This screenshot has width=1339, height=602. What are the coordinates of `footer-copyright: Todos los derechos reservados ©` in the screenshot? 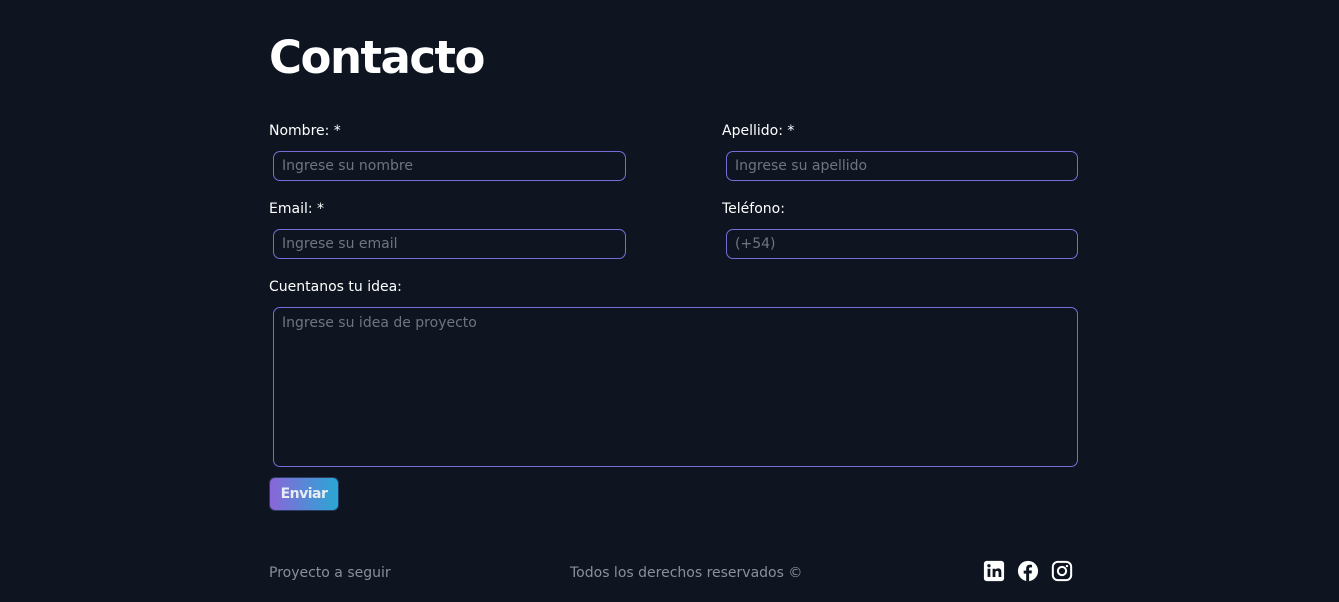 It's located at (686, 573).